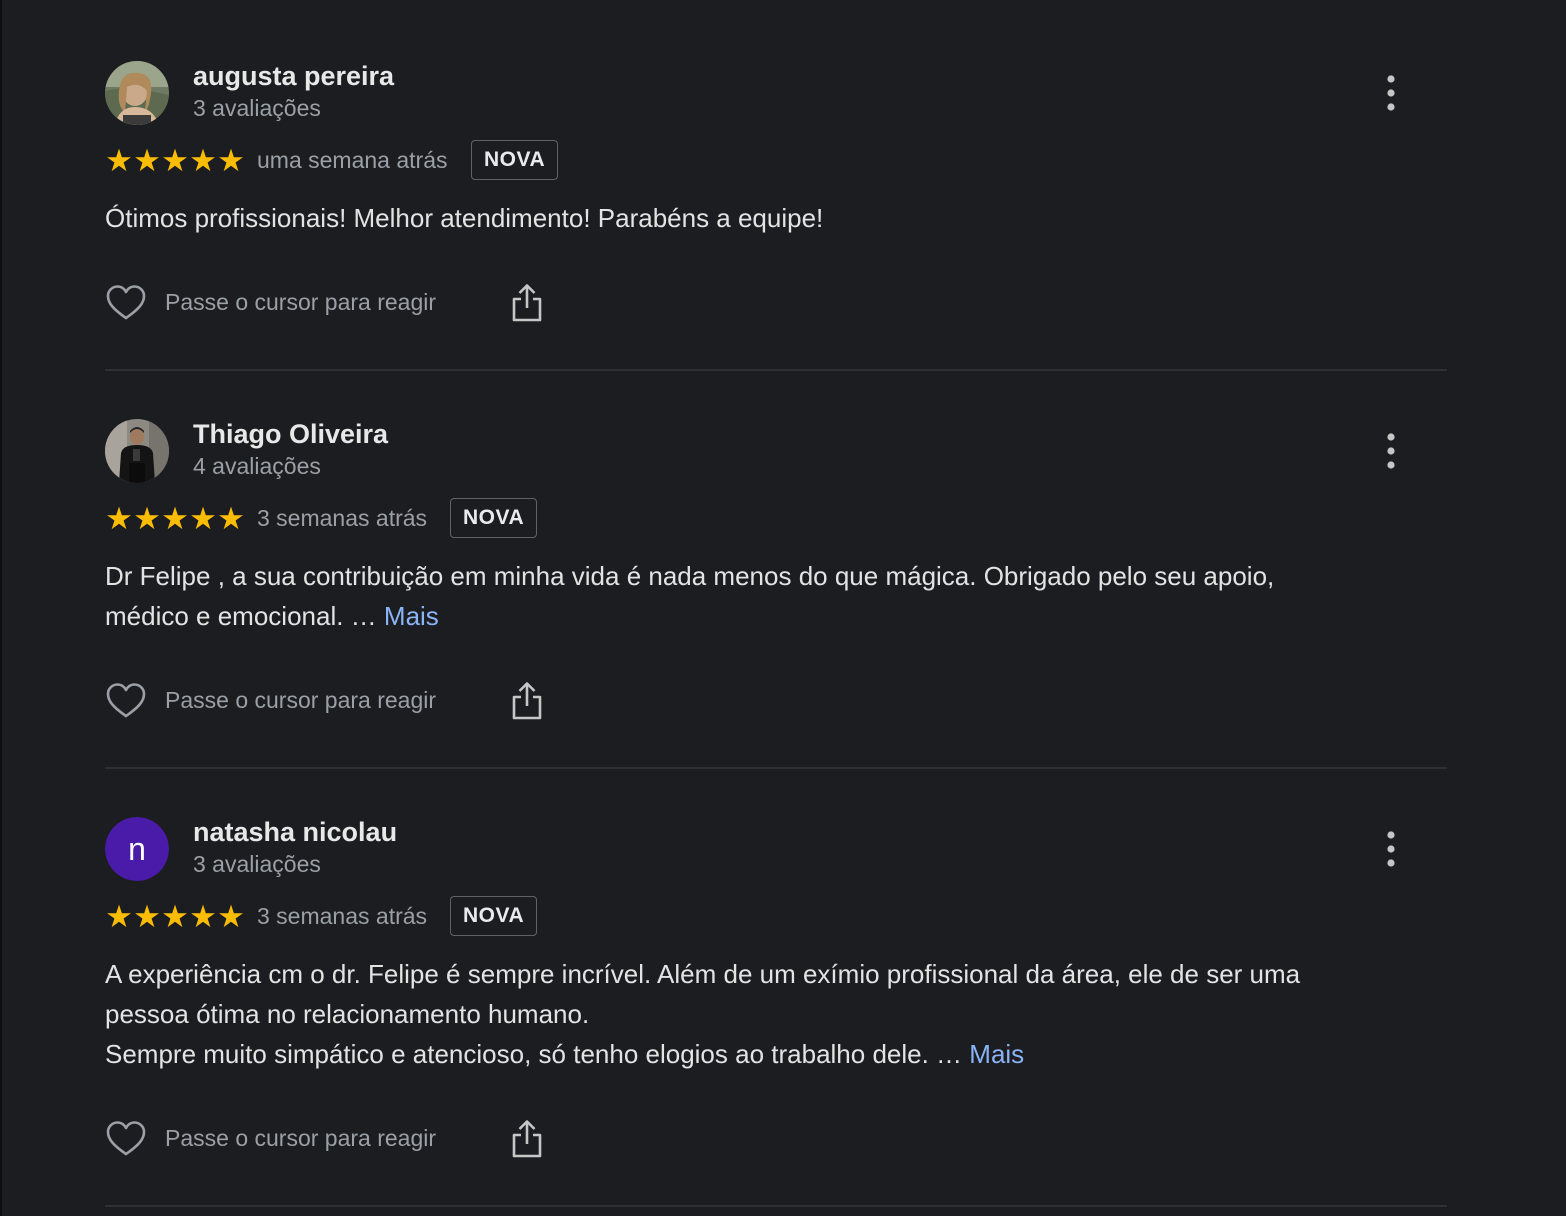 The image size is (1566, 1216). What do you see at coordinates (776, 93) in the screenshot?
I see `review-header: augusta pereira 3 avaliações` at bounding box center [776, 93].